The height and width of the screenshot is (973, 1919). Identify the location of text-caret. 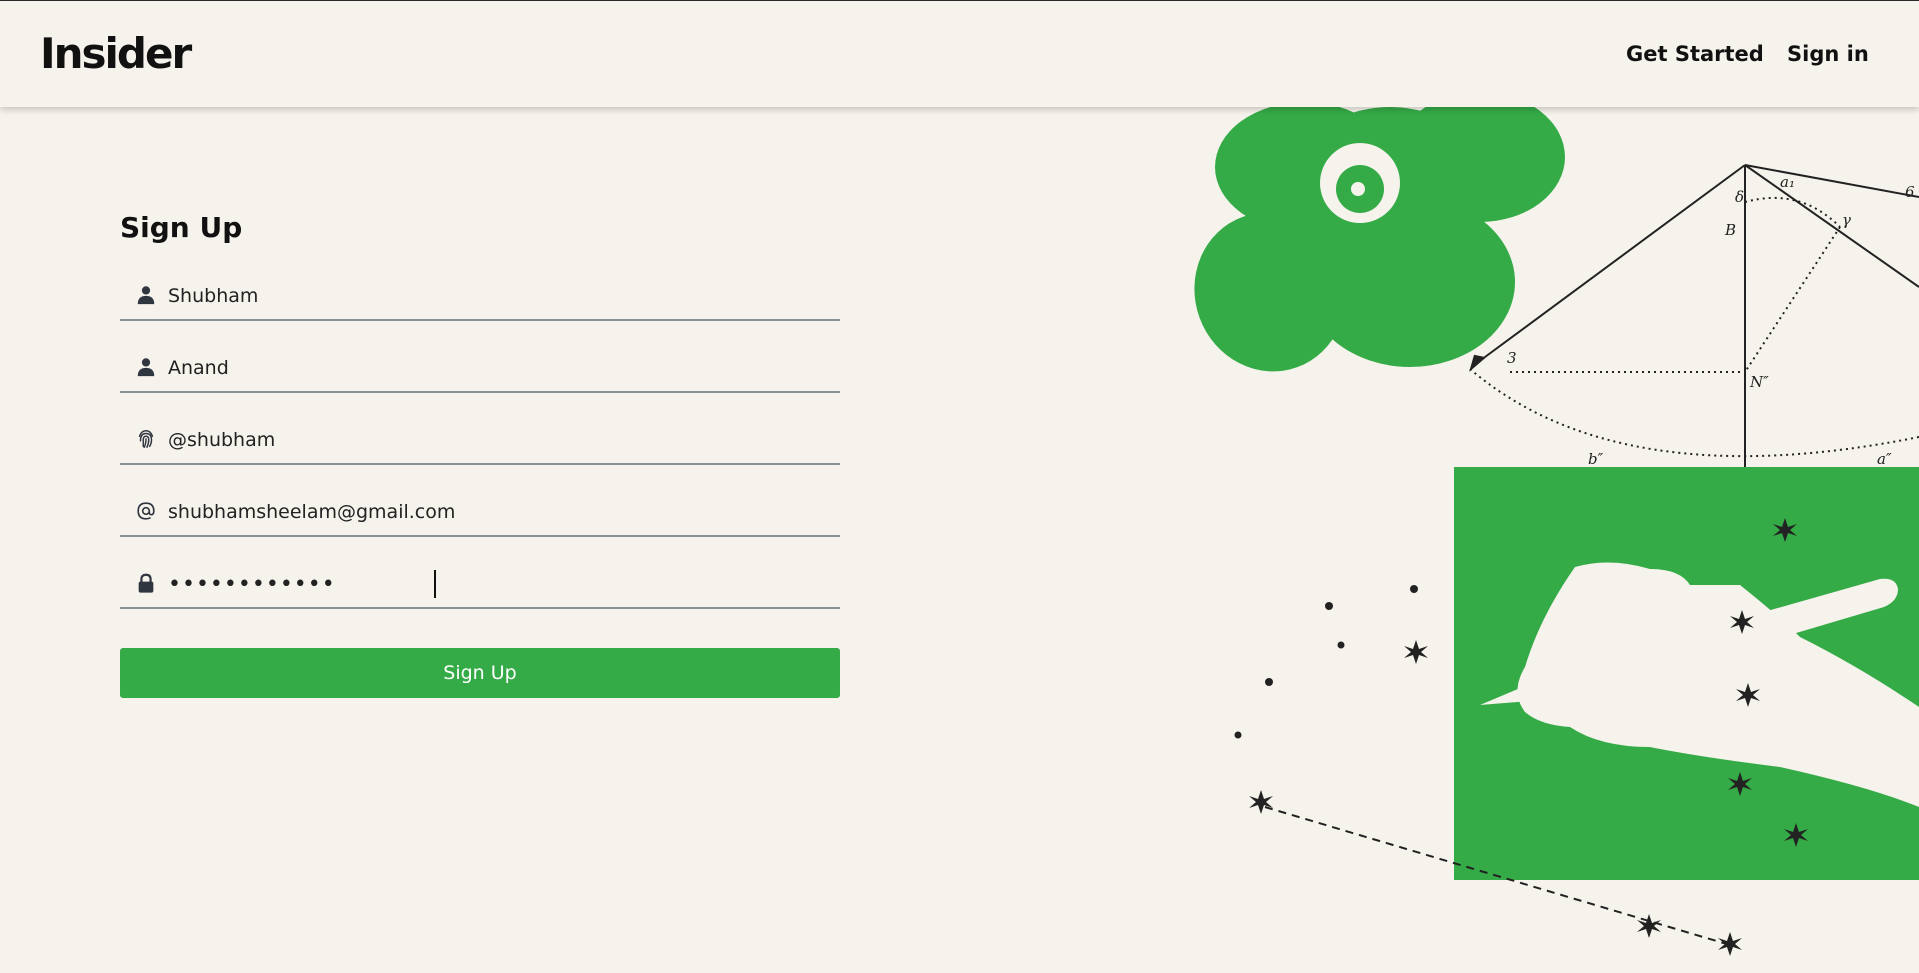
(435, 584).